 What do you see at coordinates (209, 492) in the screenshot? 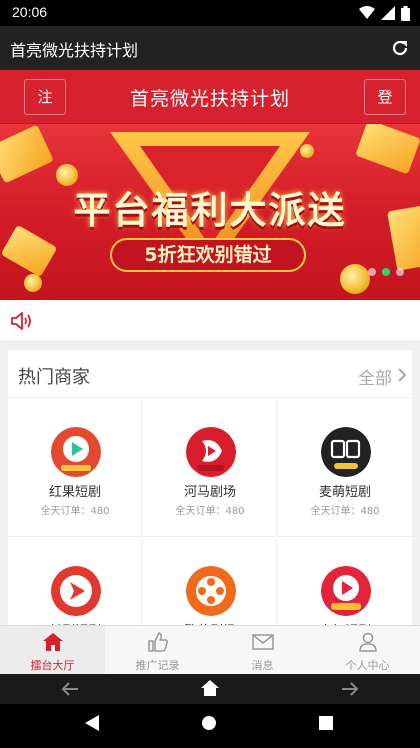
I see `merchant-name: 河马剧场` at bounding box center [209, 492].